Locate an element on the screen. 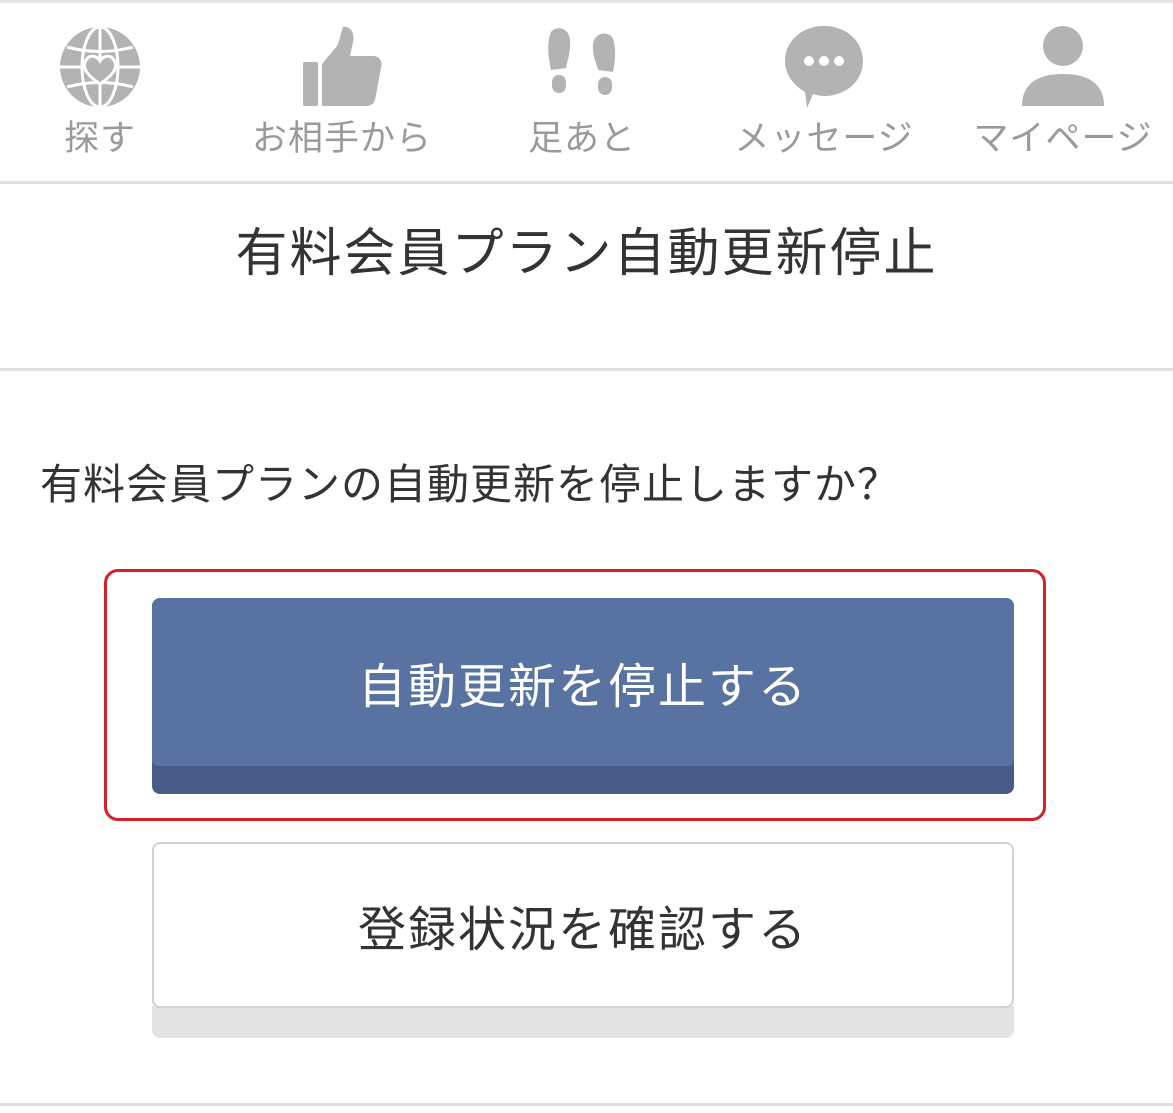 This screenshot has height=1113, width=1173. footprints-icon is located at coordinates (582, 67).